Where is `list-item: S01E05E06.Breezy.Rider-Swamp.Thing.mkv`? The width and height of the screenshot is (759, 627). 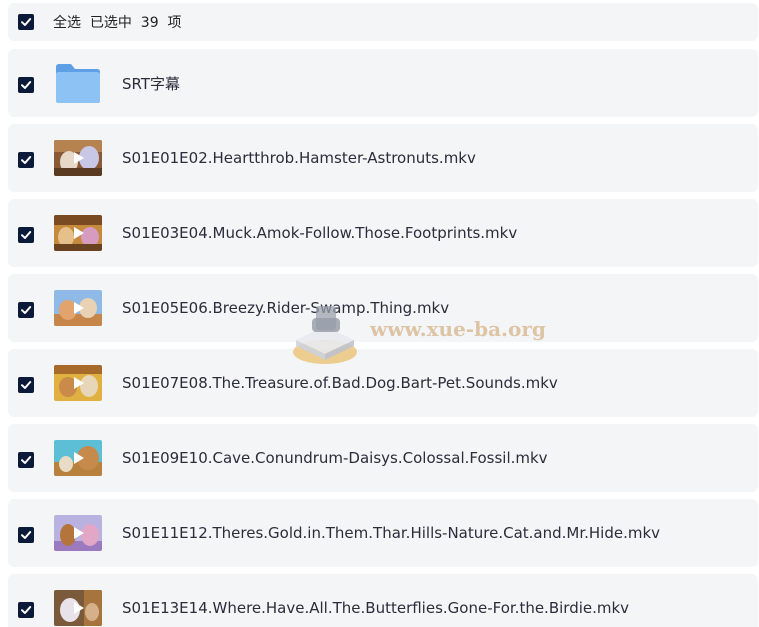
list-item: S01E05E06.Breezy.Rider-Swamp.Thing.mkv is located at coordinates (383, 308).